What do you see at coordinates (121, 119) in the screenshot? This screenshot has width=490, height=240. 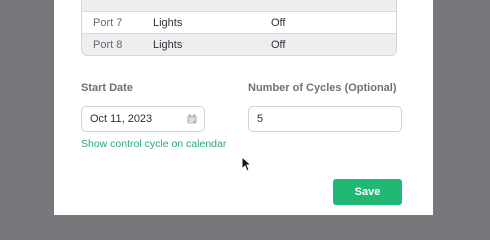 I see `start-date-value: Oct 11, 2023` at bounding box center [121, 119].